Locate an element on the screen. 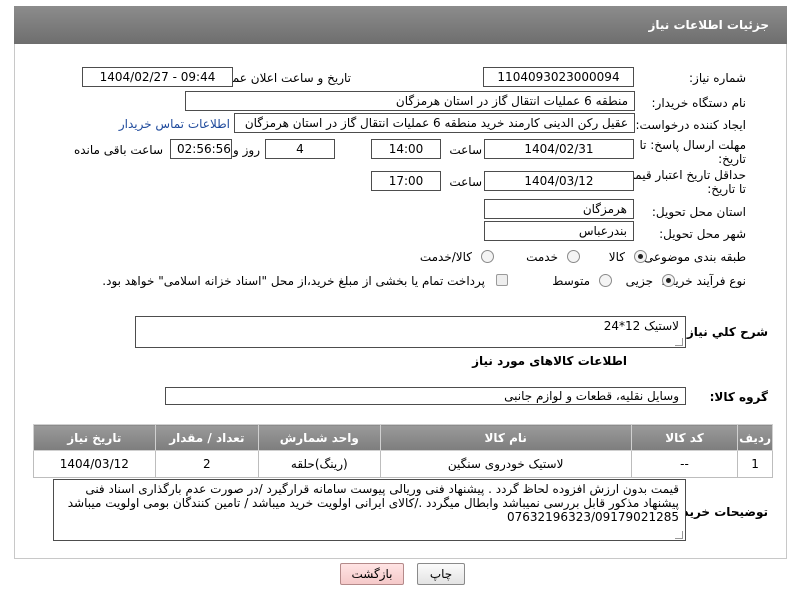 The image size is (788, 598). need-number-label: شماره نیاز: is located at coordinates (717, 78).